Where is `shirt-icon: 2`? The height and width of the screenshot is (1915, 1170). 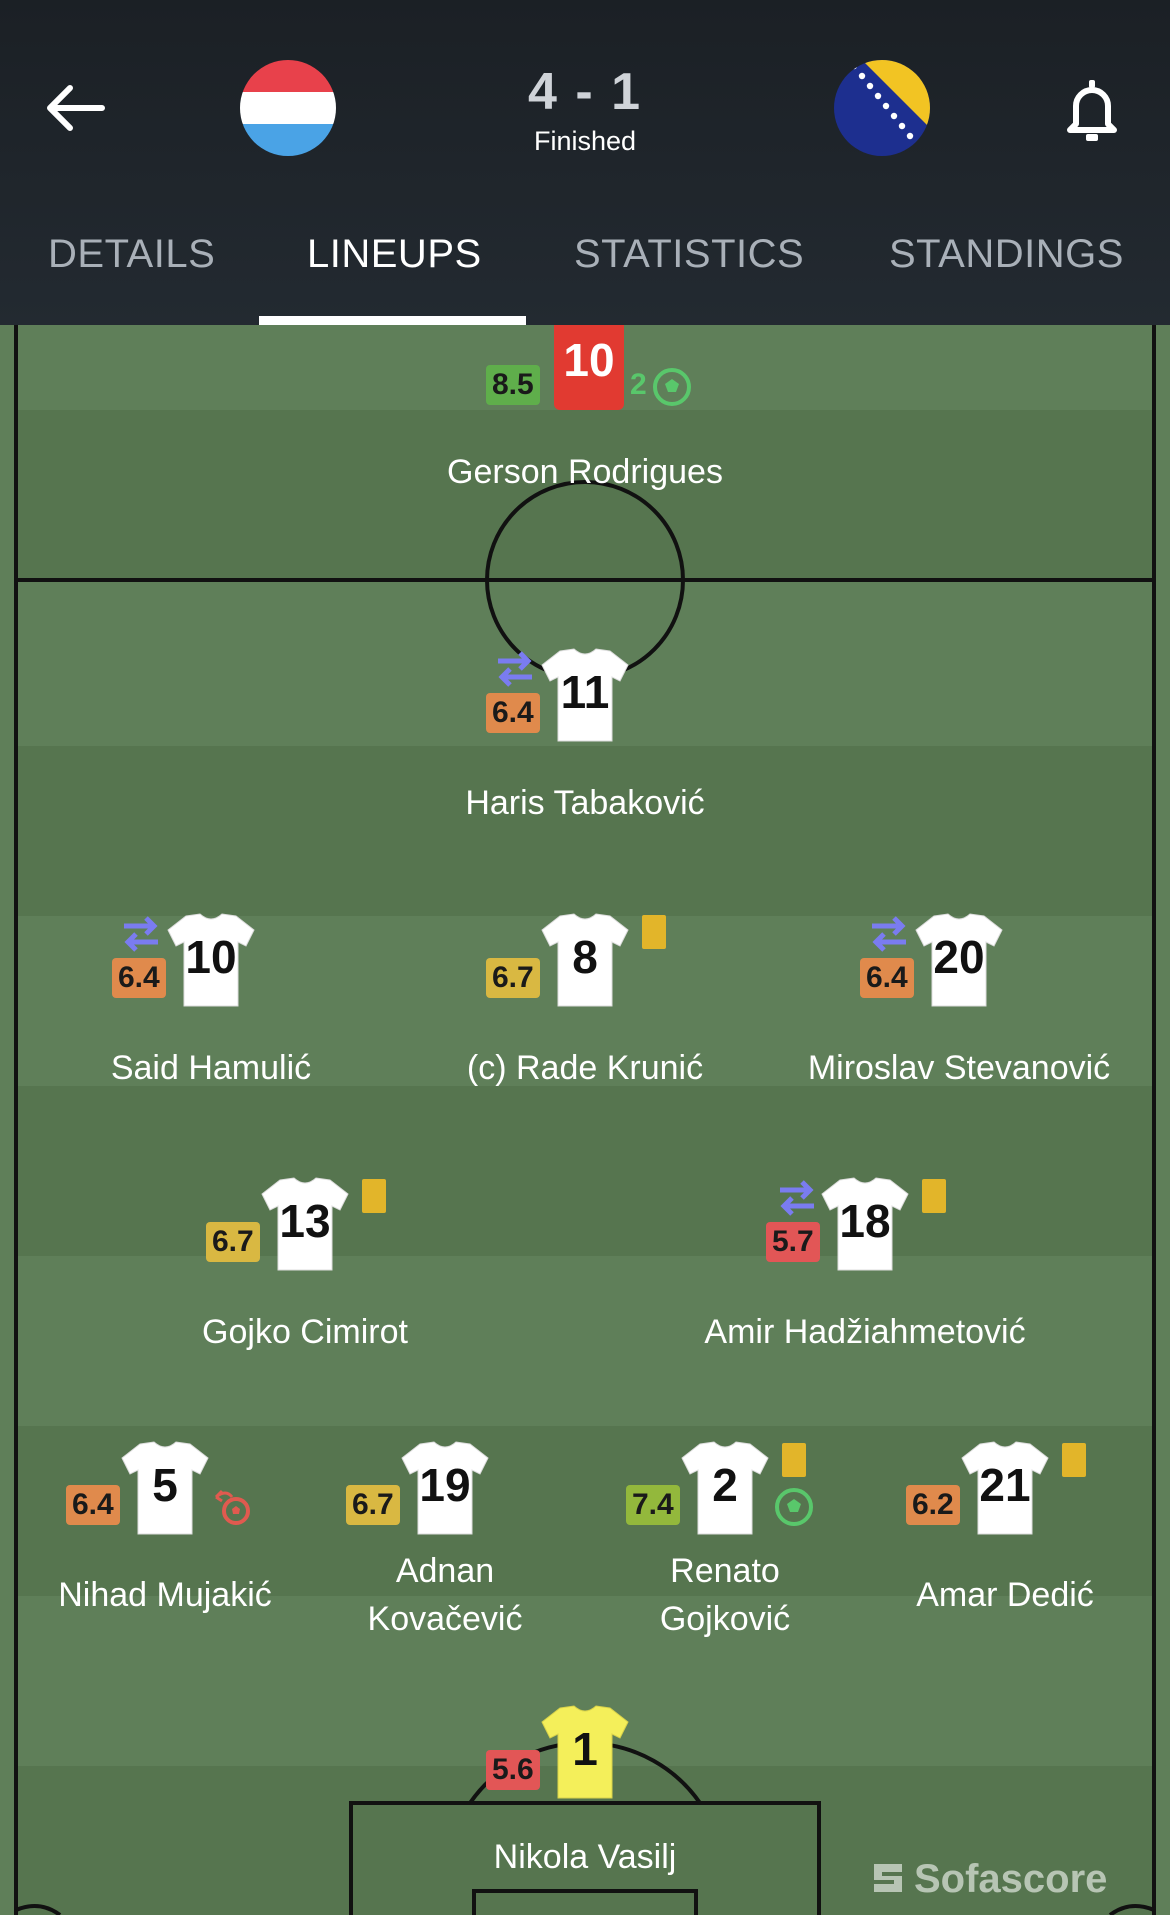
shirt-icon: 2 is located at coordinates (725, 1488).